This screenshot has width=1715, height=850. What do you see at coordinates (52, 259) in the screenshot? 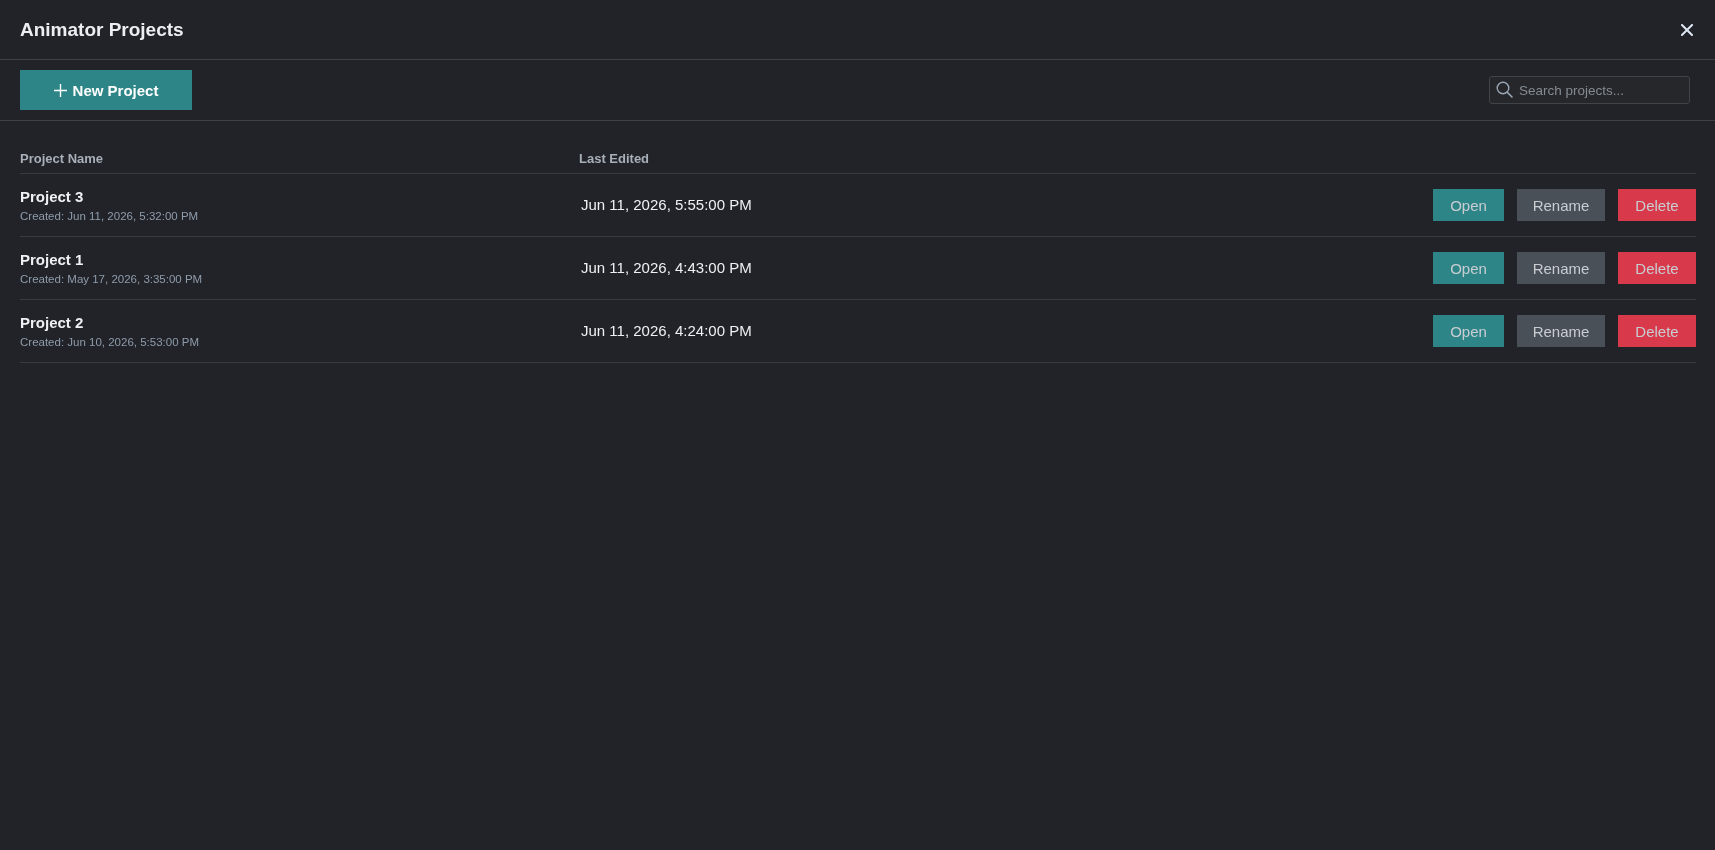
I see `project-name: Project 1` at bounding box center [52, 259].